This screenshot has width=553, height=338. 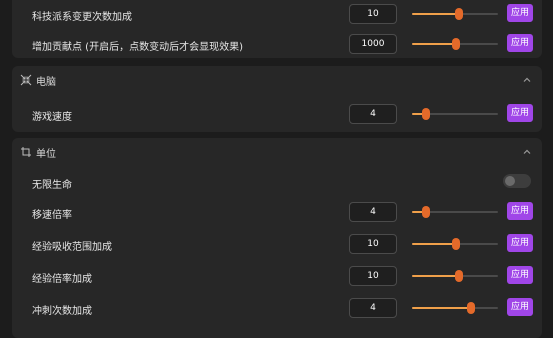 What do you see at coordinates (277, 80) in the screenshot?
I see `section-header-computer: 电脑` at bounding box center [277, 80].